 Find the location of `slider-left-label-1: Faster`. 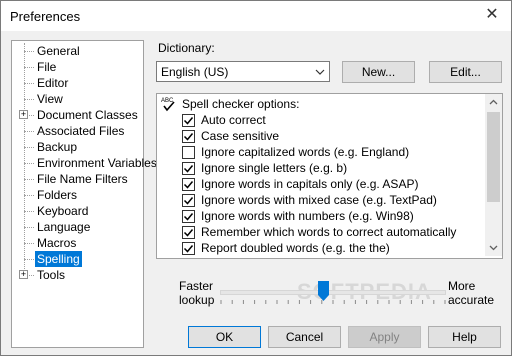

slider-left-label-1: Faster is located at coordinates (196, 286).